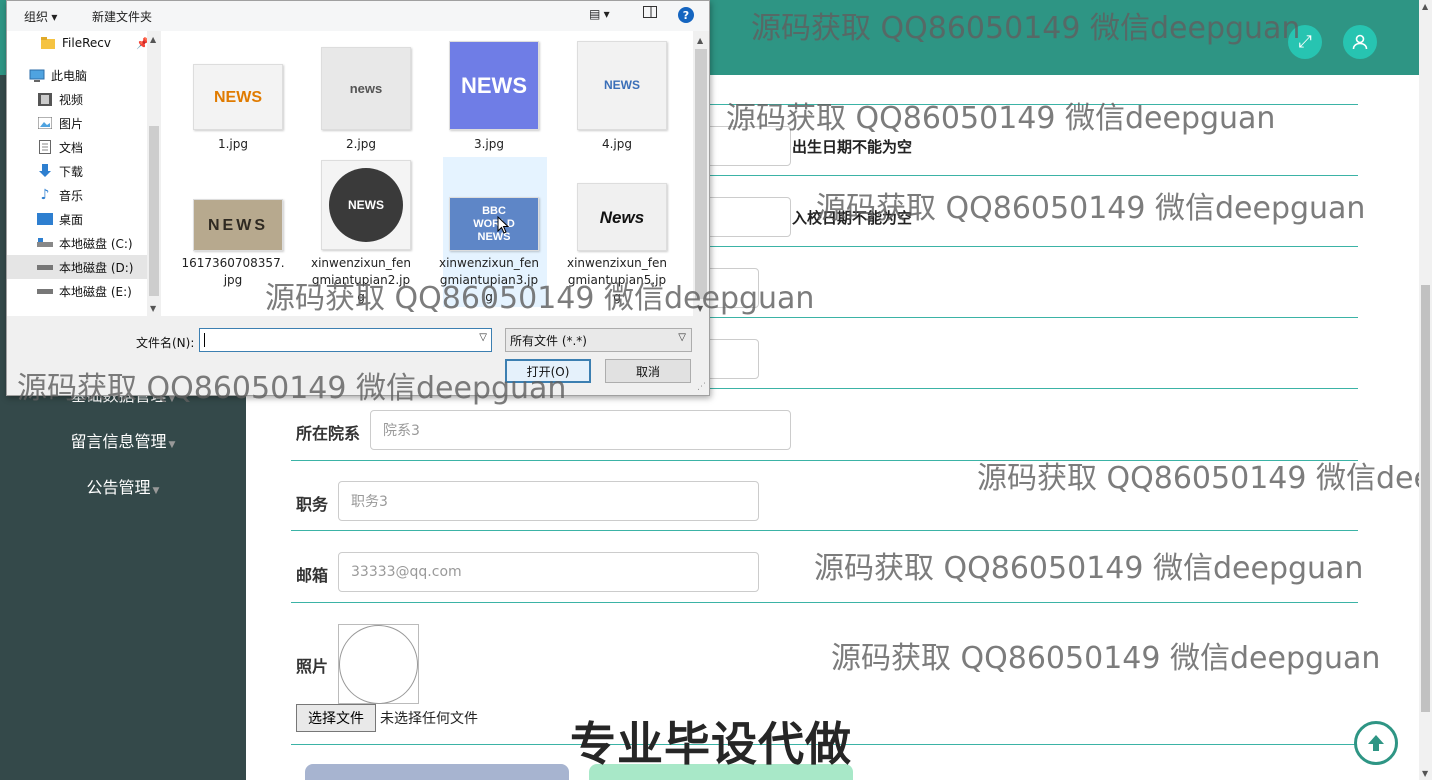 The width and height of the screenshot is (1432, 780). I want to click on email-label: 邮箱, so click(312, 575).